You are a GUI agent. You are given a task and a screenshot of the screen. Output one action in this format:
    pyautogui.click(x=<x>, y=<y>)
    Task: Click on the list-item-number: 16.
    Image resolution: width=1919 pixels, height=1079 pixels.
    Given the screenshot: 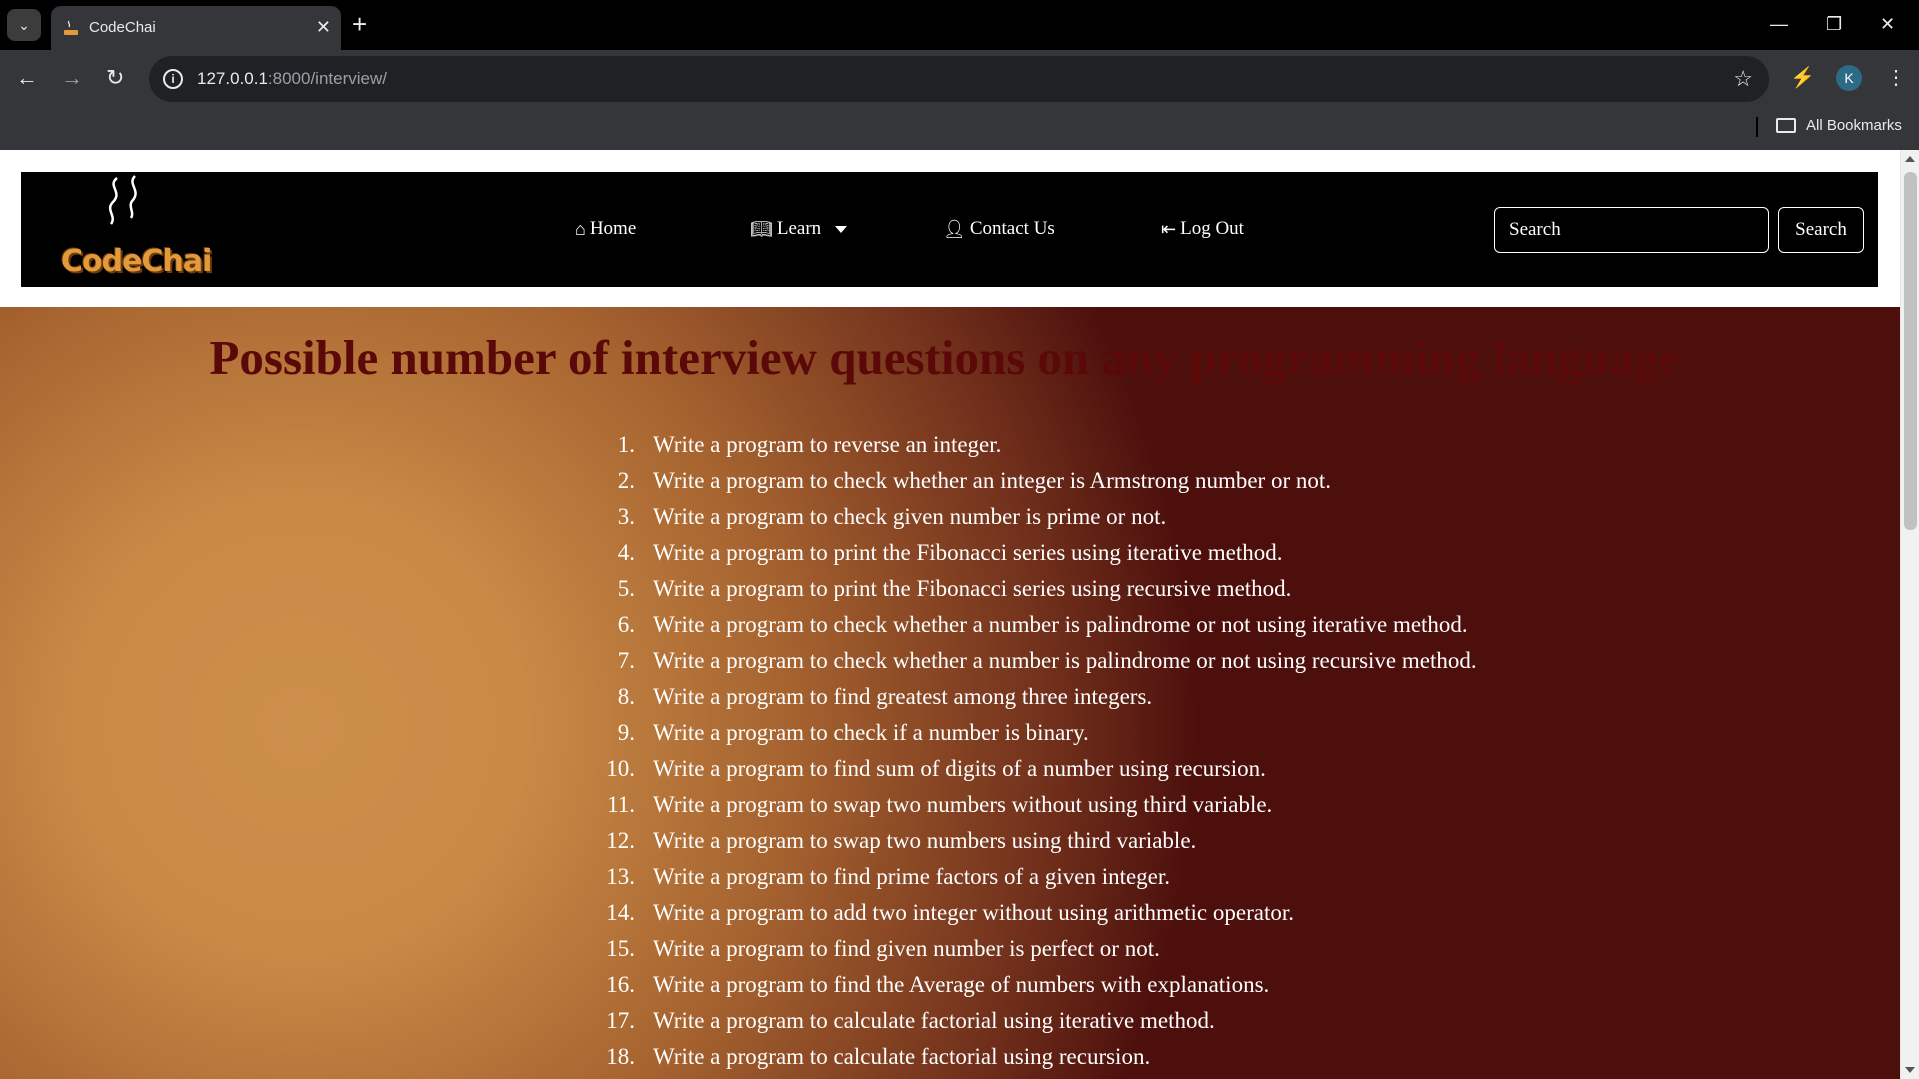 What is the action you would take?
    pyautogui.click(x=620, y=984)
    